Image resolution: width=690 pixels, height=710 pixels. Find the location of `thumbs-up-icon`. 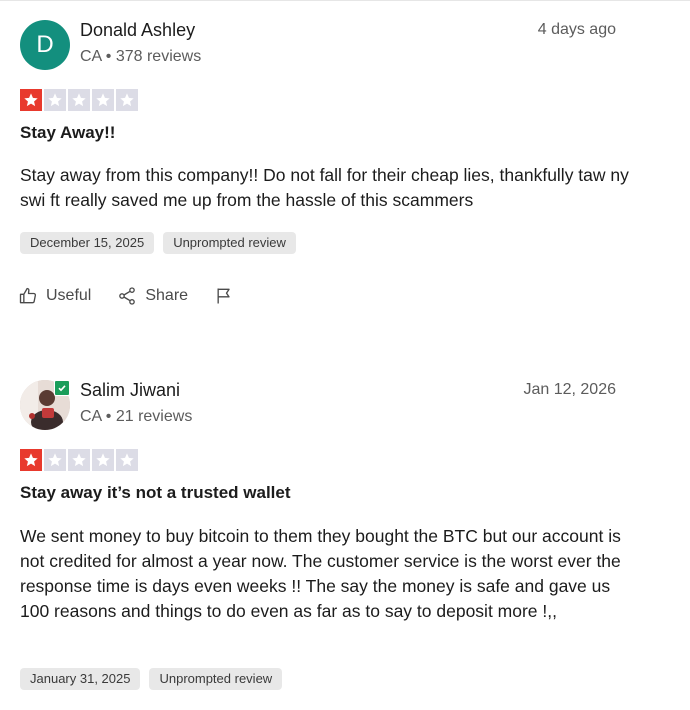

thumbs-up-icon is located at coordinates (28, 295).